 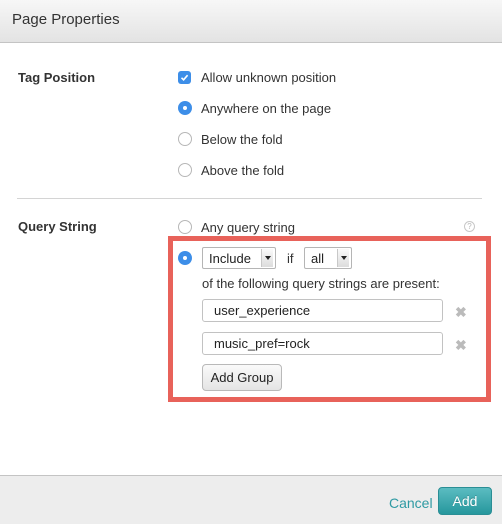 I want to click on radio-anywhere-on-page: Anywhere on the page, so click(x=254, y=108).